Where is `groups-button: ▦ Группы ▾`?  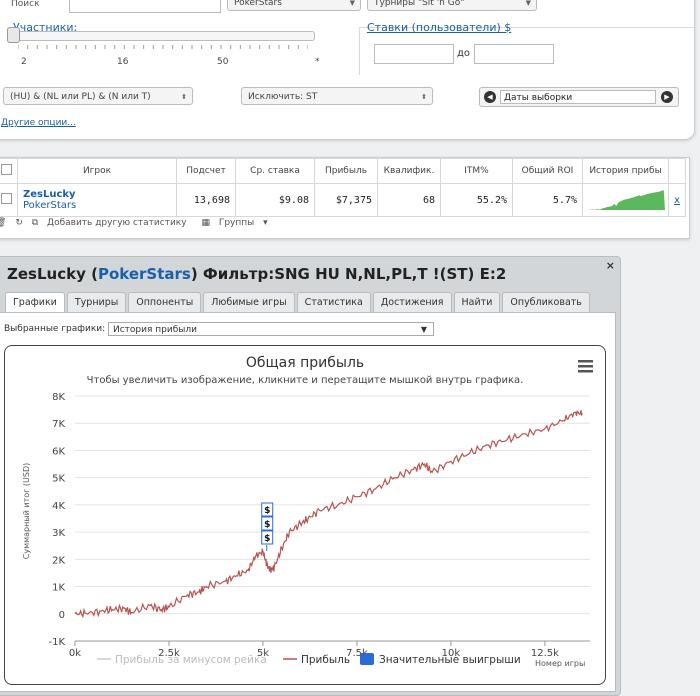 groups-button: ▦ Группы ▾ is located at coordinates (237, 223).